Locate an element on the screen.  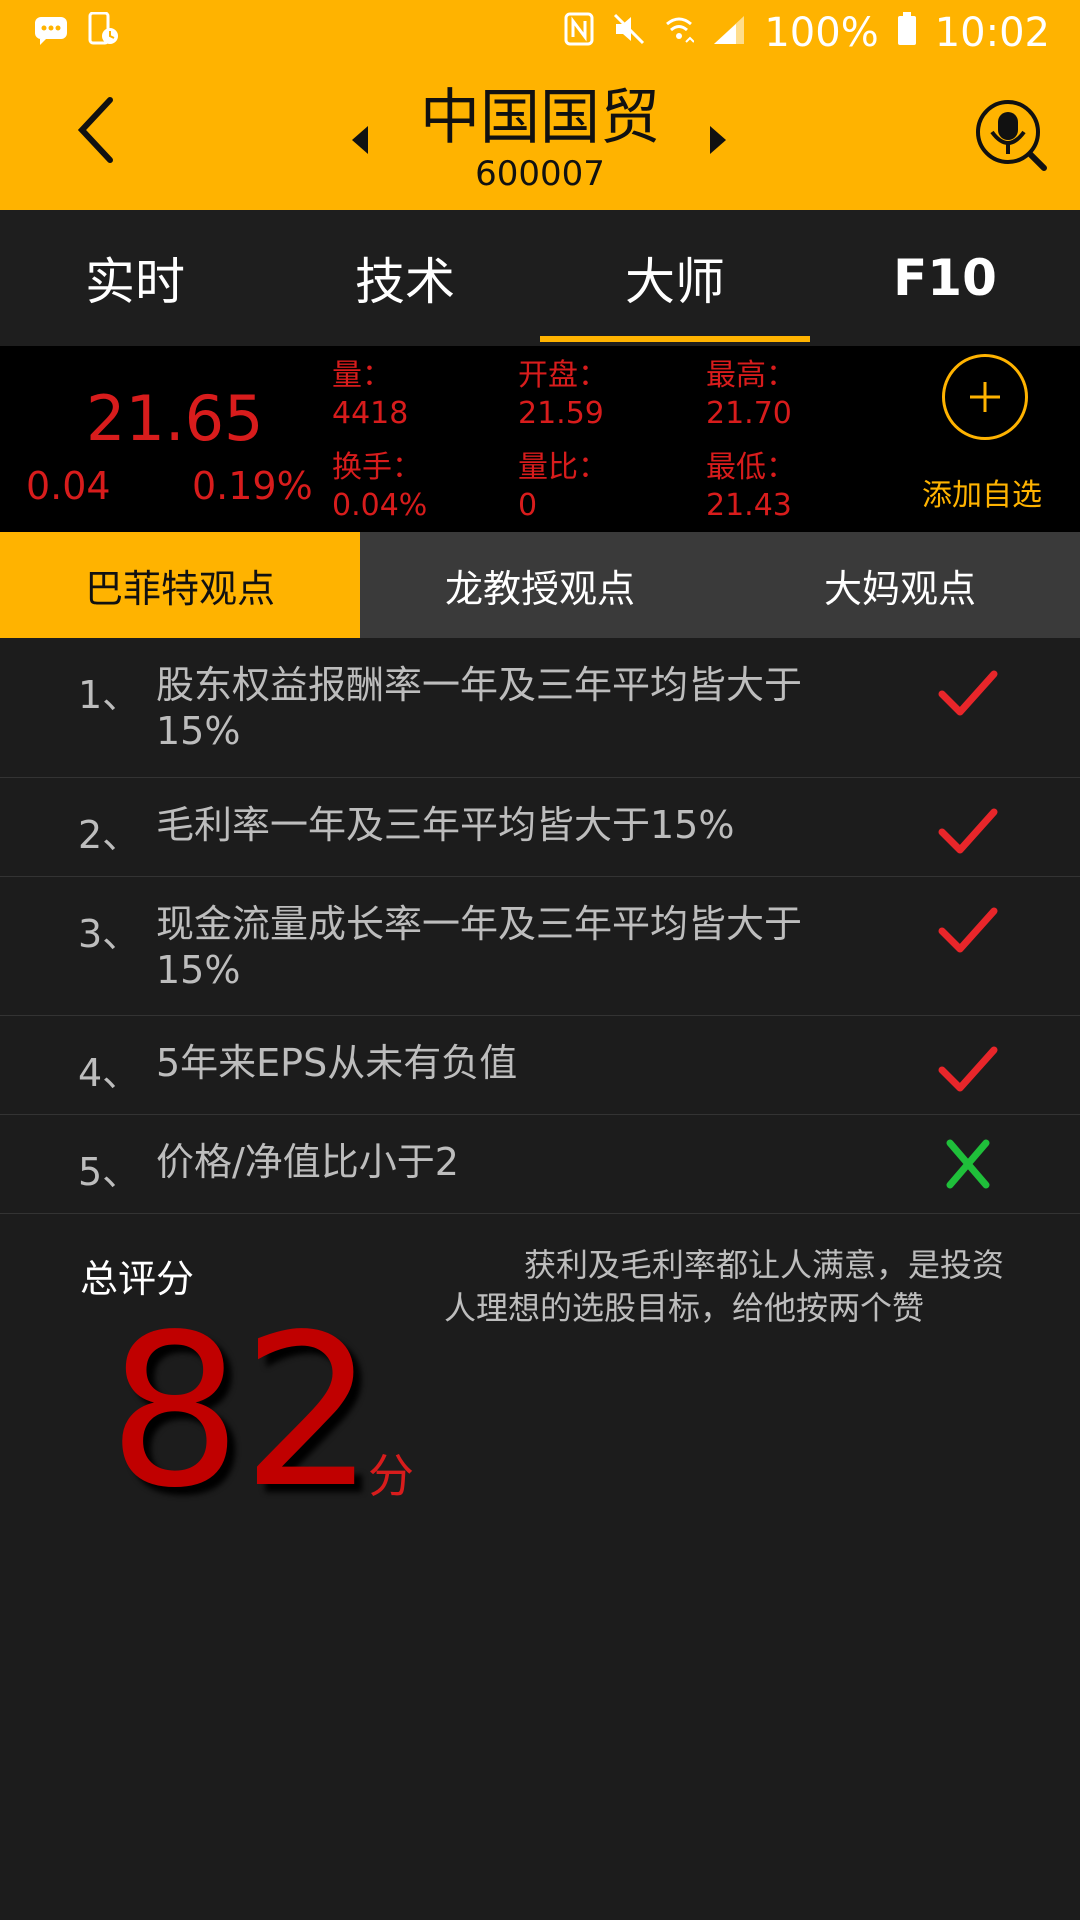
price-change-pct: 0.19% is located at coordinates (252, 486).